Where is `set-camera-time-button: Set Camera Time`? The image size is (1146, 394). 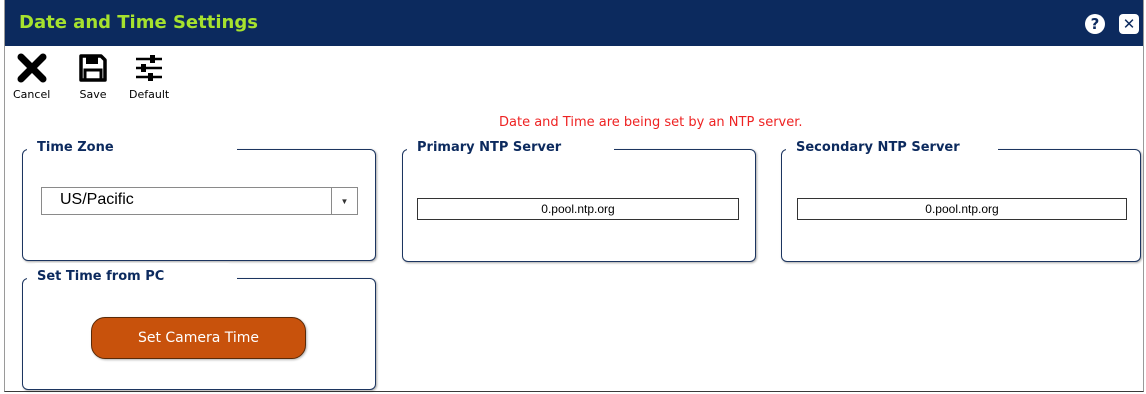
set-camera-time-button: Set Camera Time is located at coordinates (198, 338).